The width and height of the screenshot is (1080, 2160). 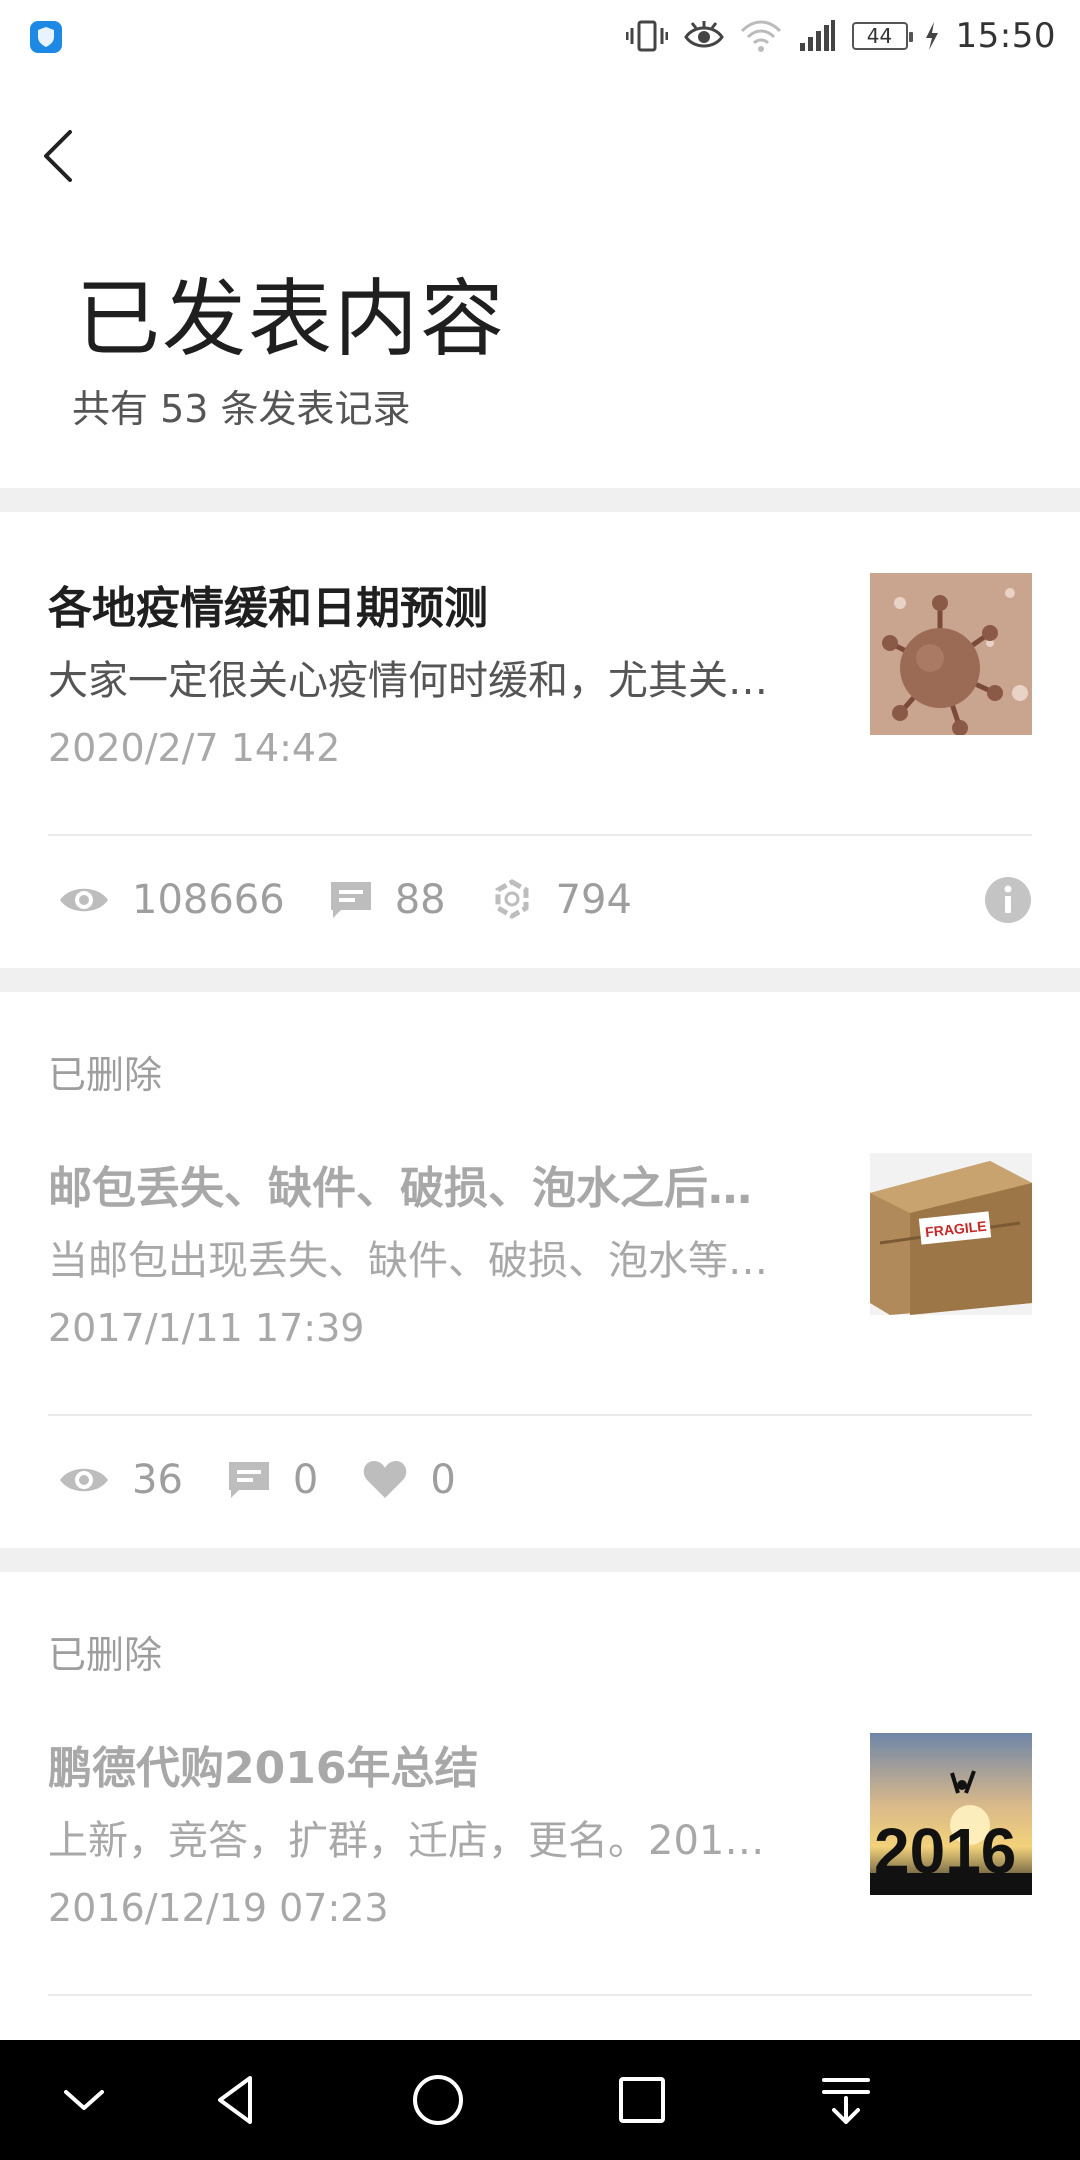 What do you see at coordinates (1008, 900) in the screenshot?
I see `info-icon` at bounding box center [1008, 900].